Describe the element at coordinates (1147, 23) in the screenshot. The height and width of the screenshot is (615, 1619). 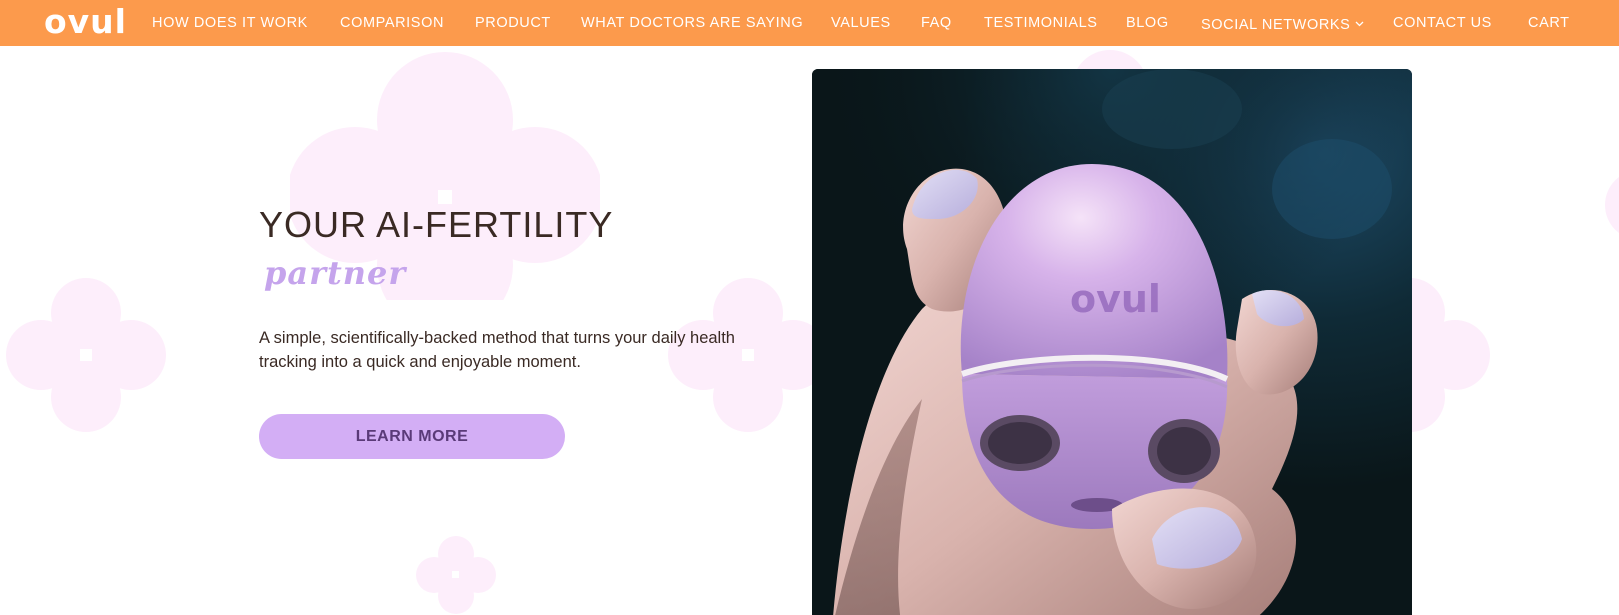
I see `nav-link-blog: BLOG` at that location.